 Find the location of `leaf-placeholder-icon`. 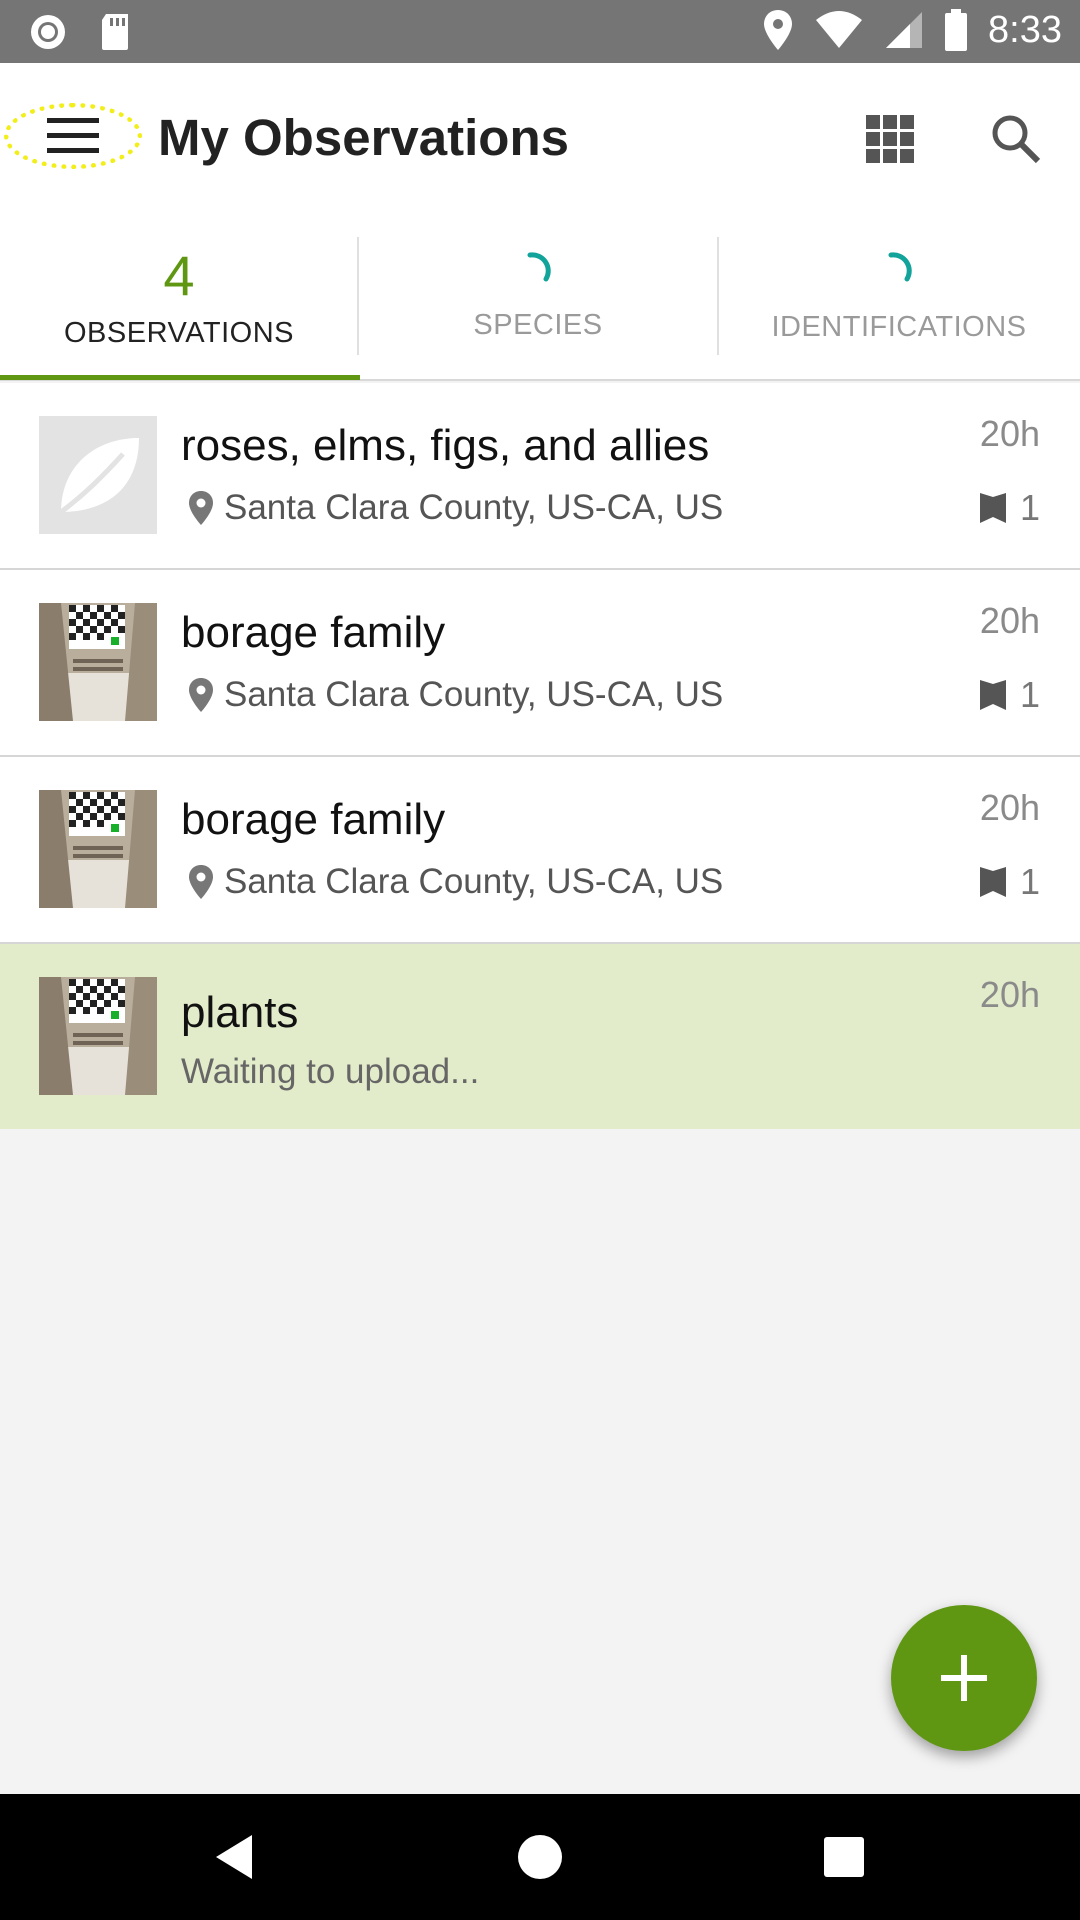

leaf-placeholder-icon is located at coordinates (99, 476).